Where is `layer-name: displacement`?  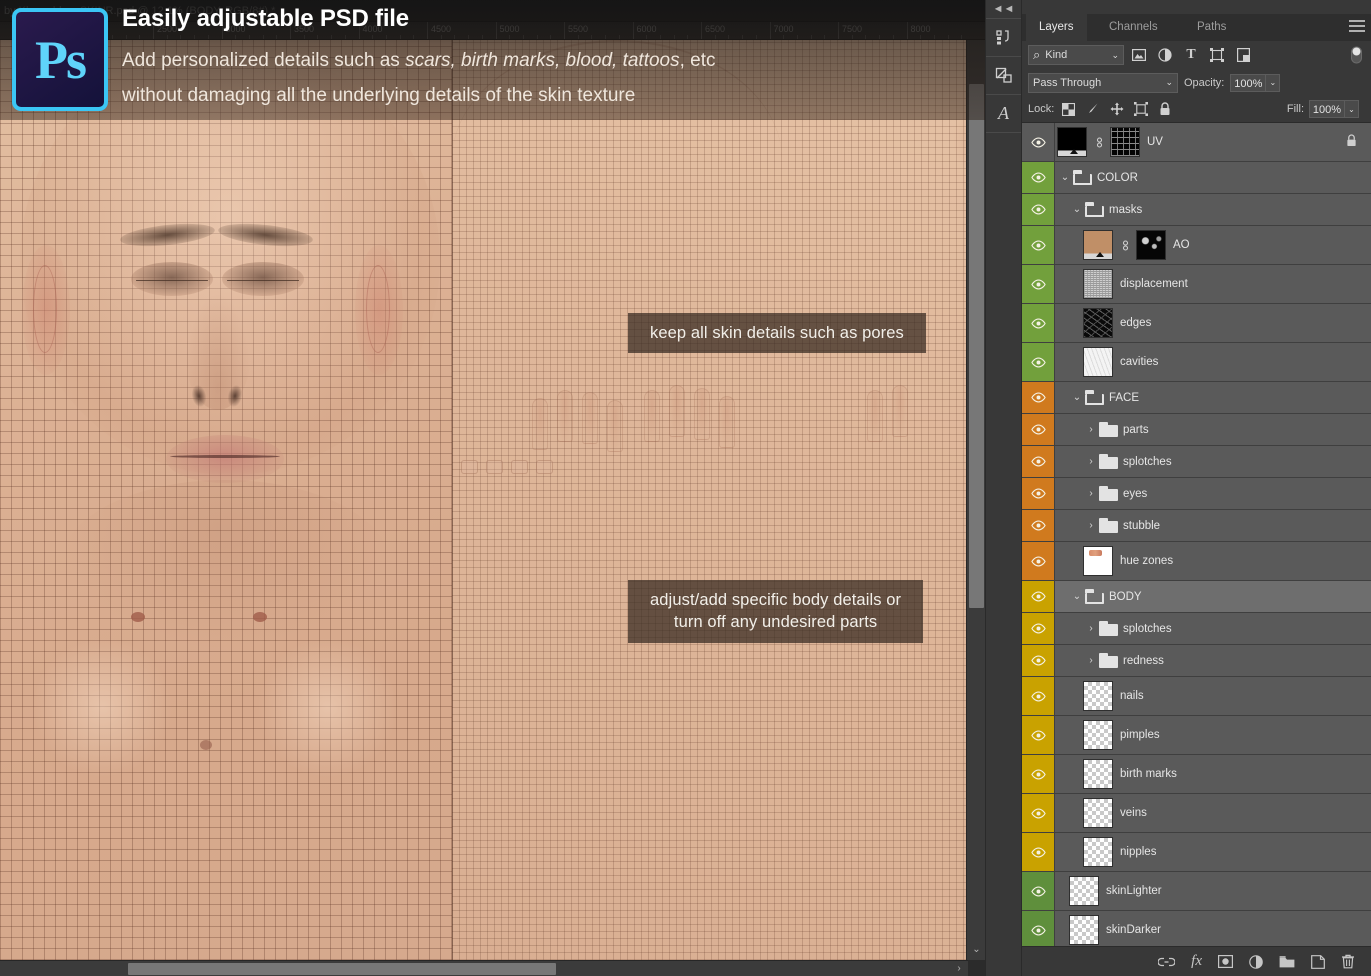
layer-name: displacement is located at coordinates (1154, 284).